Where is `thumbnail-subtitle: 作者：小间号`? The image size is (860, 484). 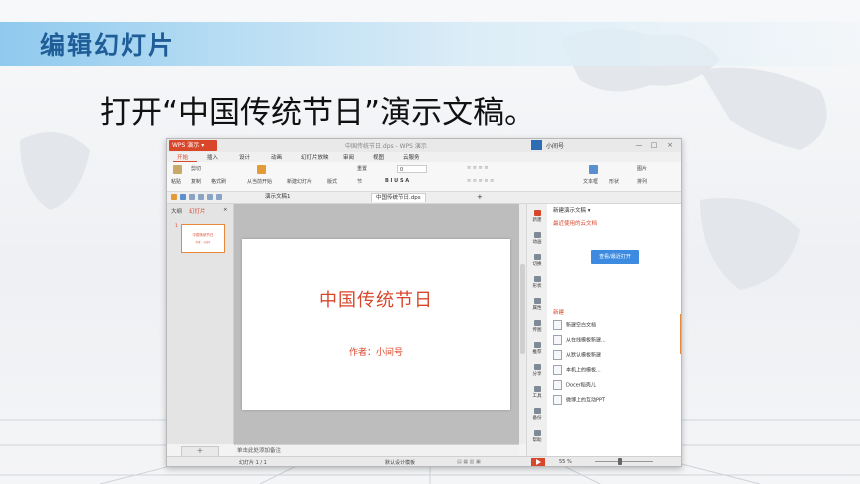
thumbnail-subtitle: 作者：小间号 is located at coordinates (203, 242).